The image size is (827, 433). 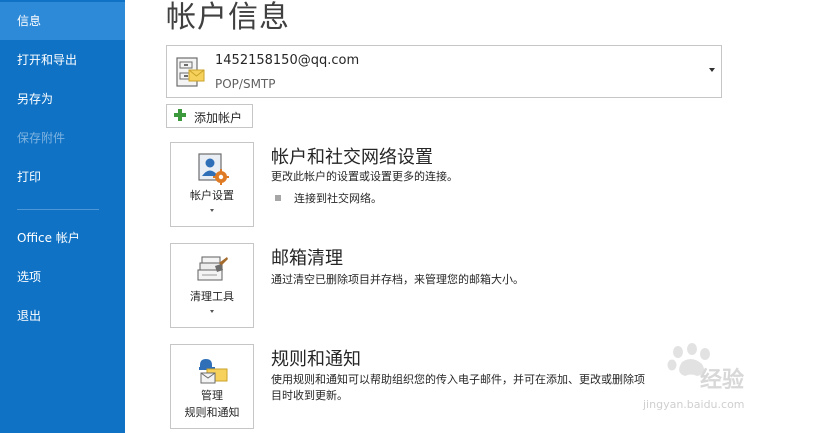 What do you see at coordinates (397, 279) in the screenshot?
I see `section-desc-mailbox-cleanup: 通过清空已删除项目并存档，来管理您的邮箱大小。` at bounding box center [397, 279].